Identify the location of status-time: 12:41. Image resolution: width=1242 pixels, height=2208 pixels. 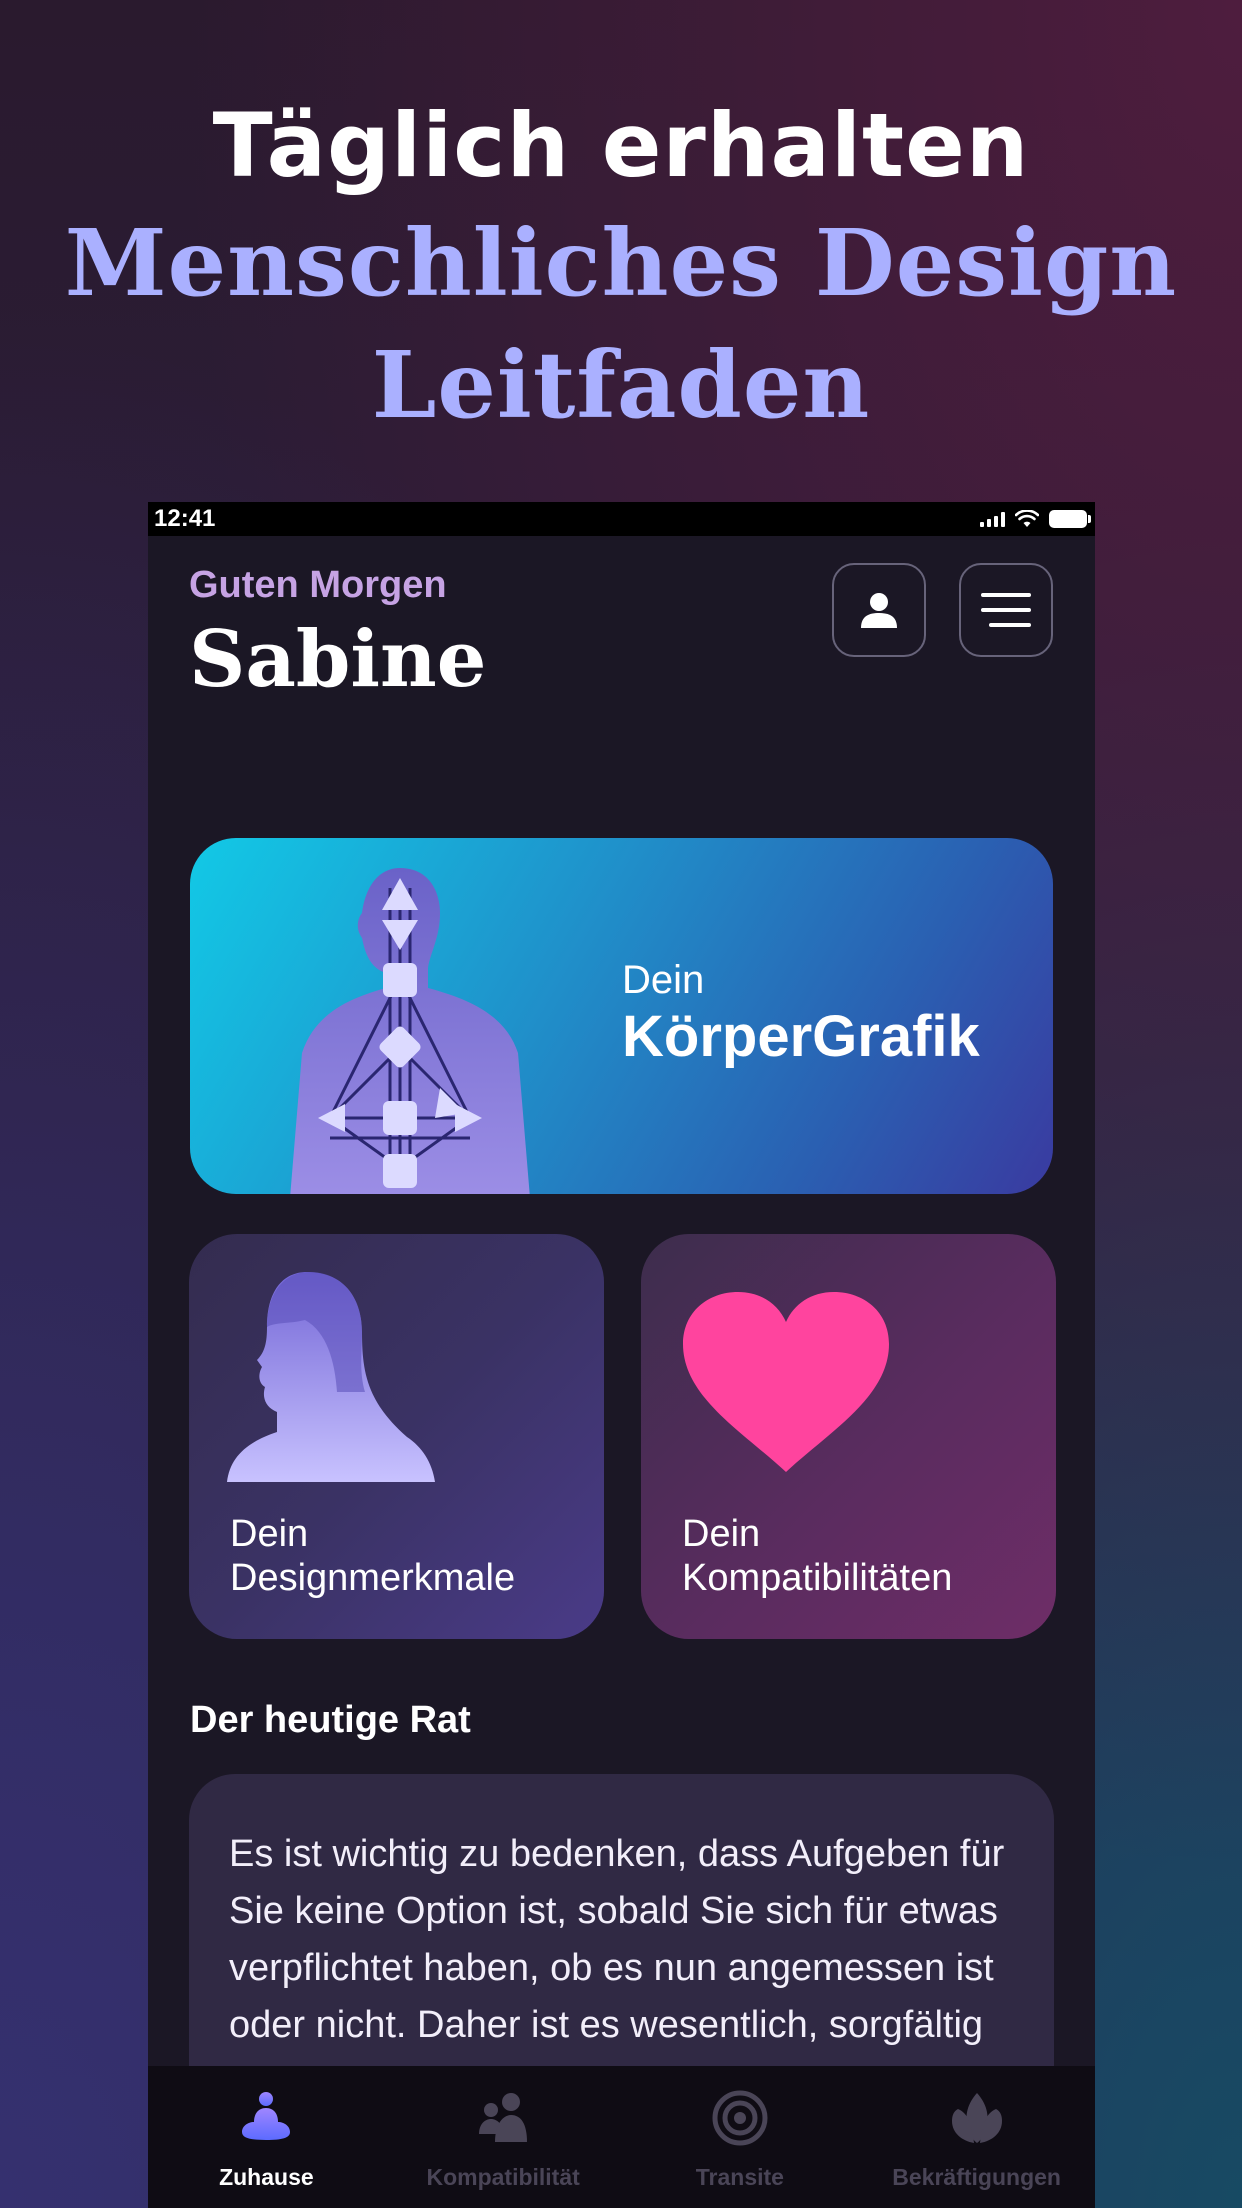
(185, 518).